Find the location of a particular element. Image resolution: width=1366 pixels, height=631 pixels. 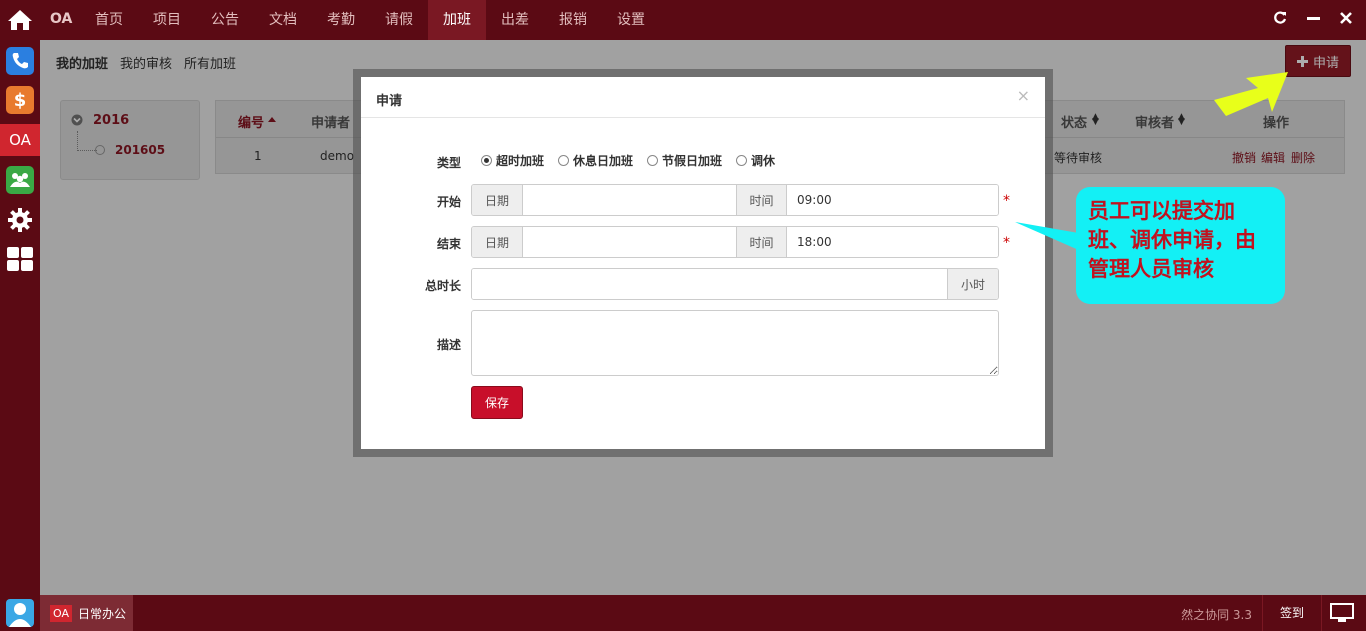

radio-compensatory: 调休 is located at coordinates (755, 160).